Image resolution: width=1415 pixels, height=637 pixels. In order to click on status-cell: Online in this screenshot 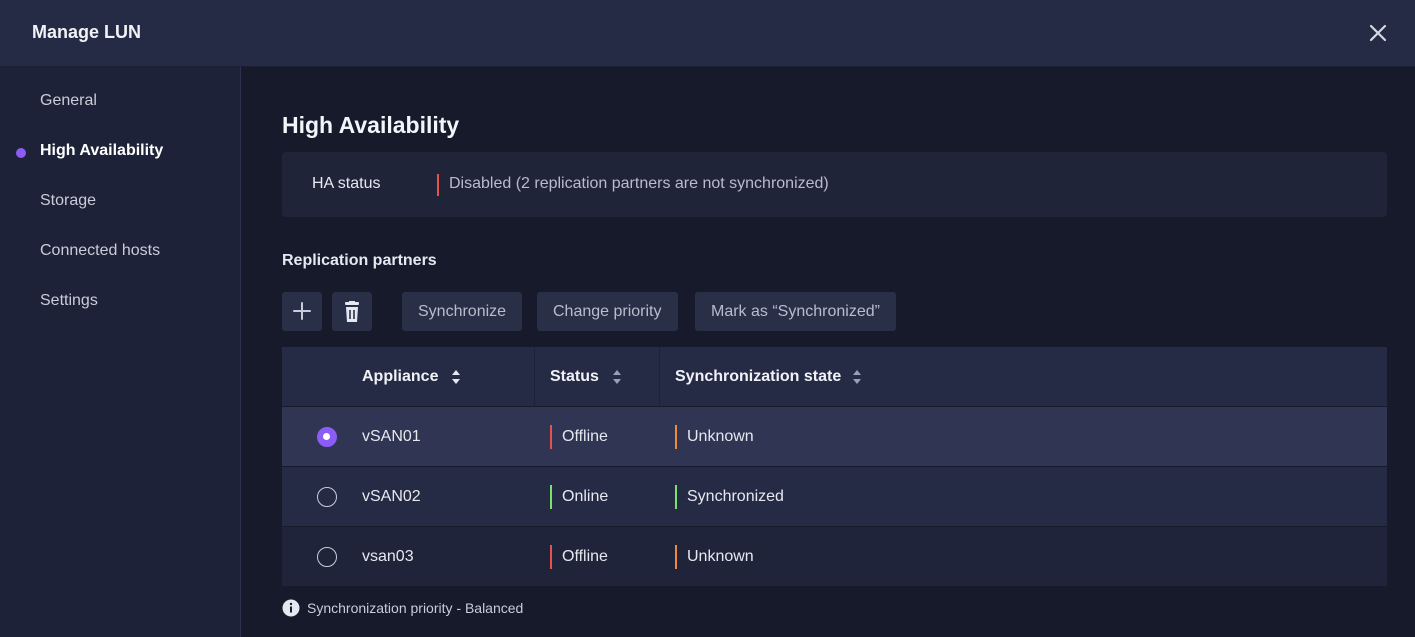, I will do `click(585, 496)`.